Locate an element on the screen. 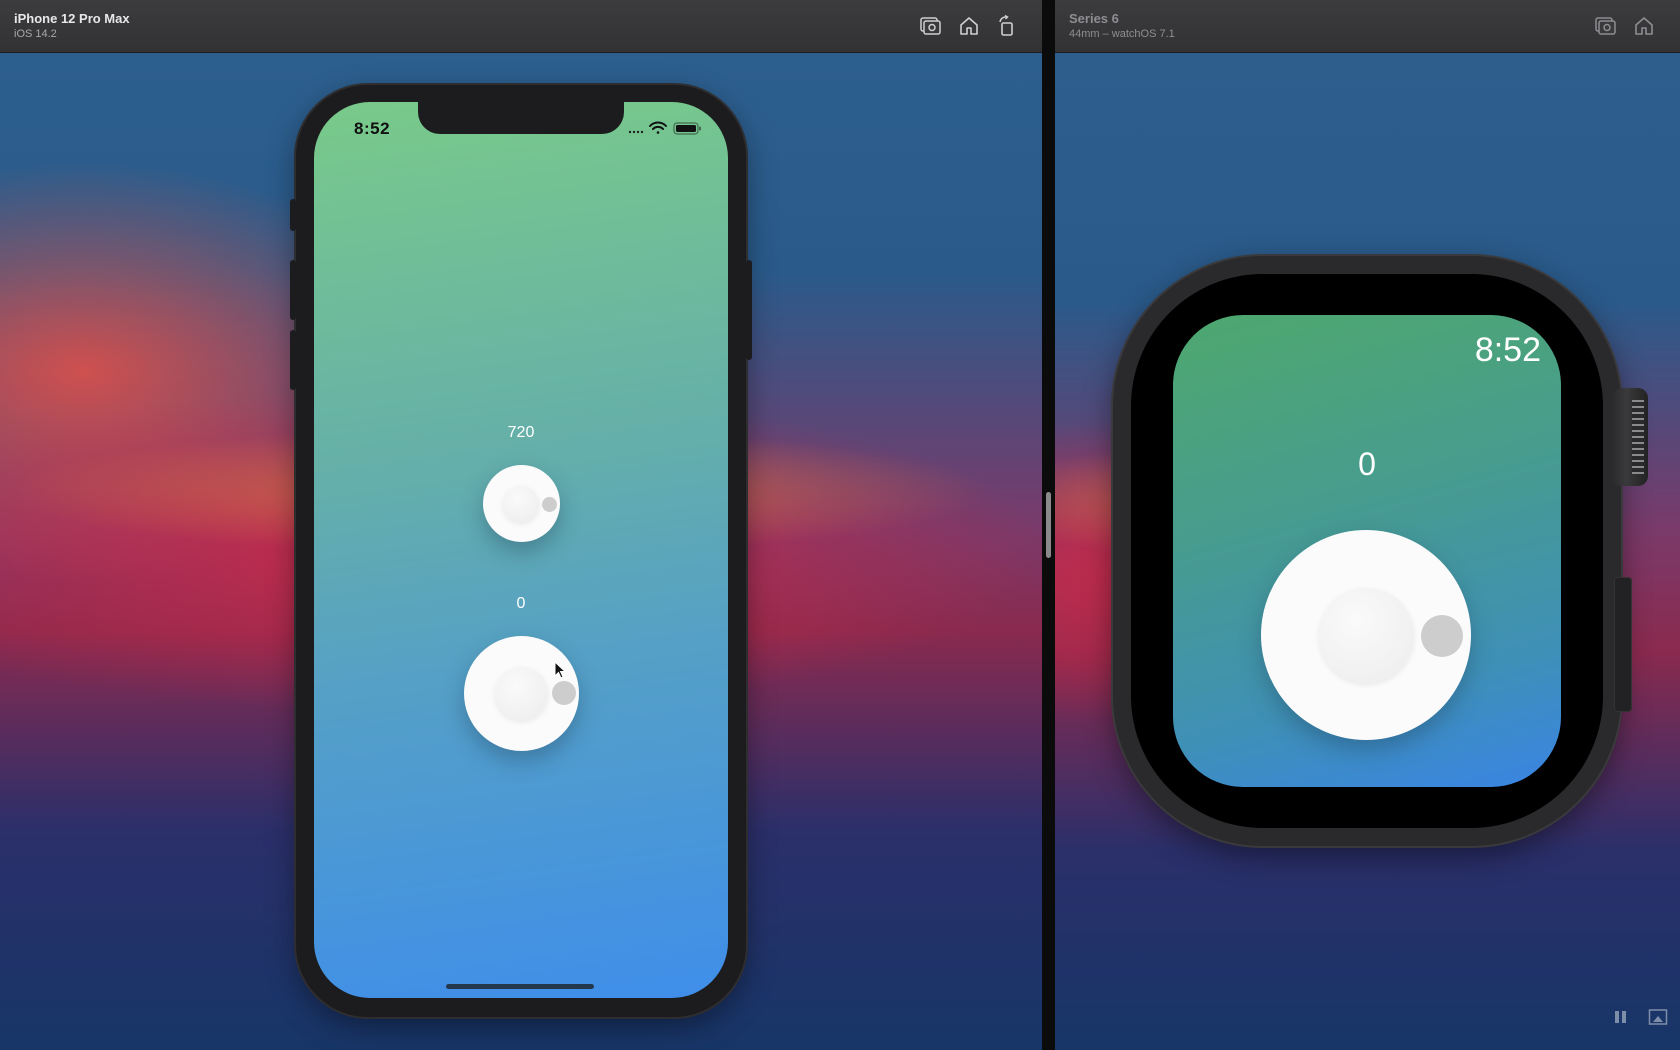 The height and width of the screenshot is (1050, 1680). watch-knob-center is located at coordinates (1366, 635).